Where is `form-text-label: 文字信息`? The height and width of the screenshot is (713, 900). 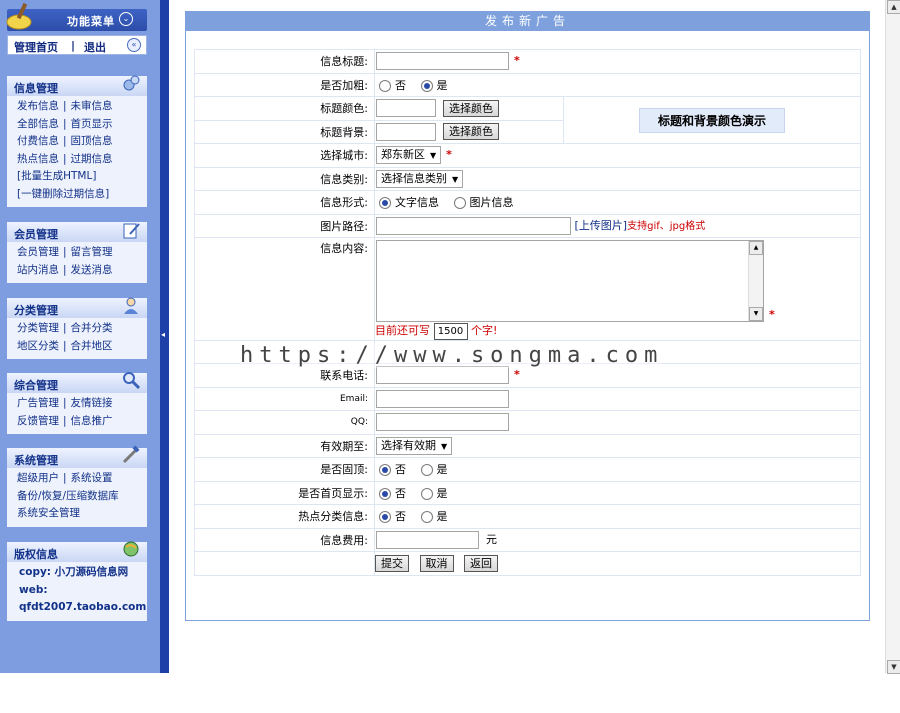 form-text-label: 文字信息 is located at coordinates (417, 203).